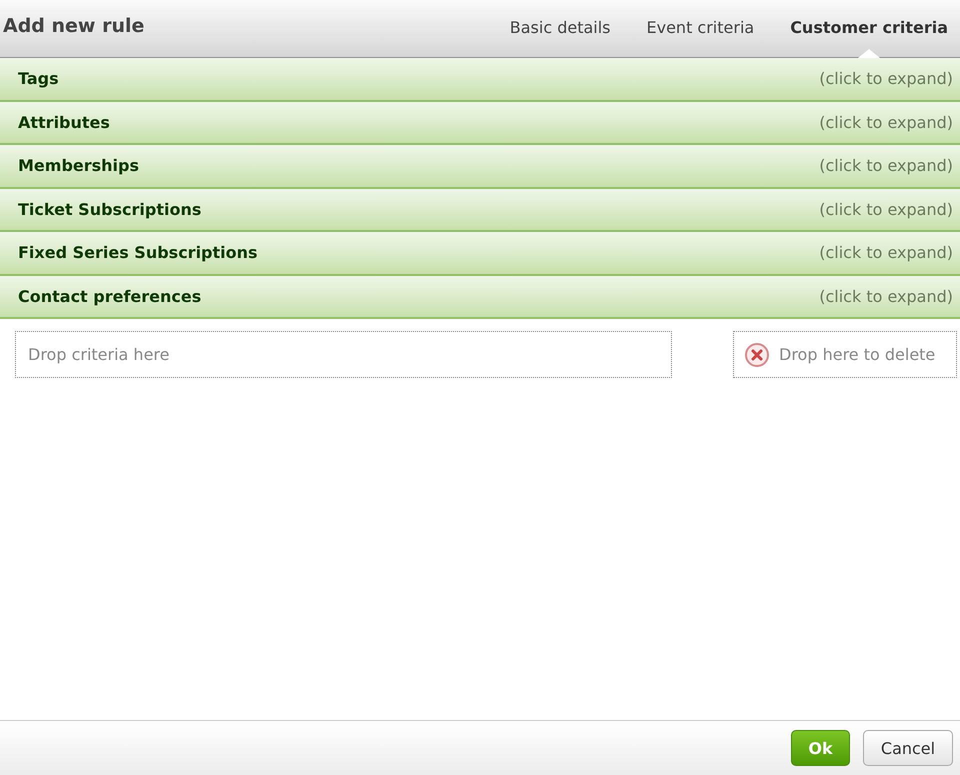 The height and width of the screenshot is (775, 960). Describe the element at coordinates (700, 28) in the screenshot. I see `tab: Event criteria` at that location.